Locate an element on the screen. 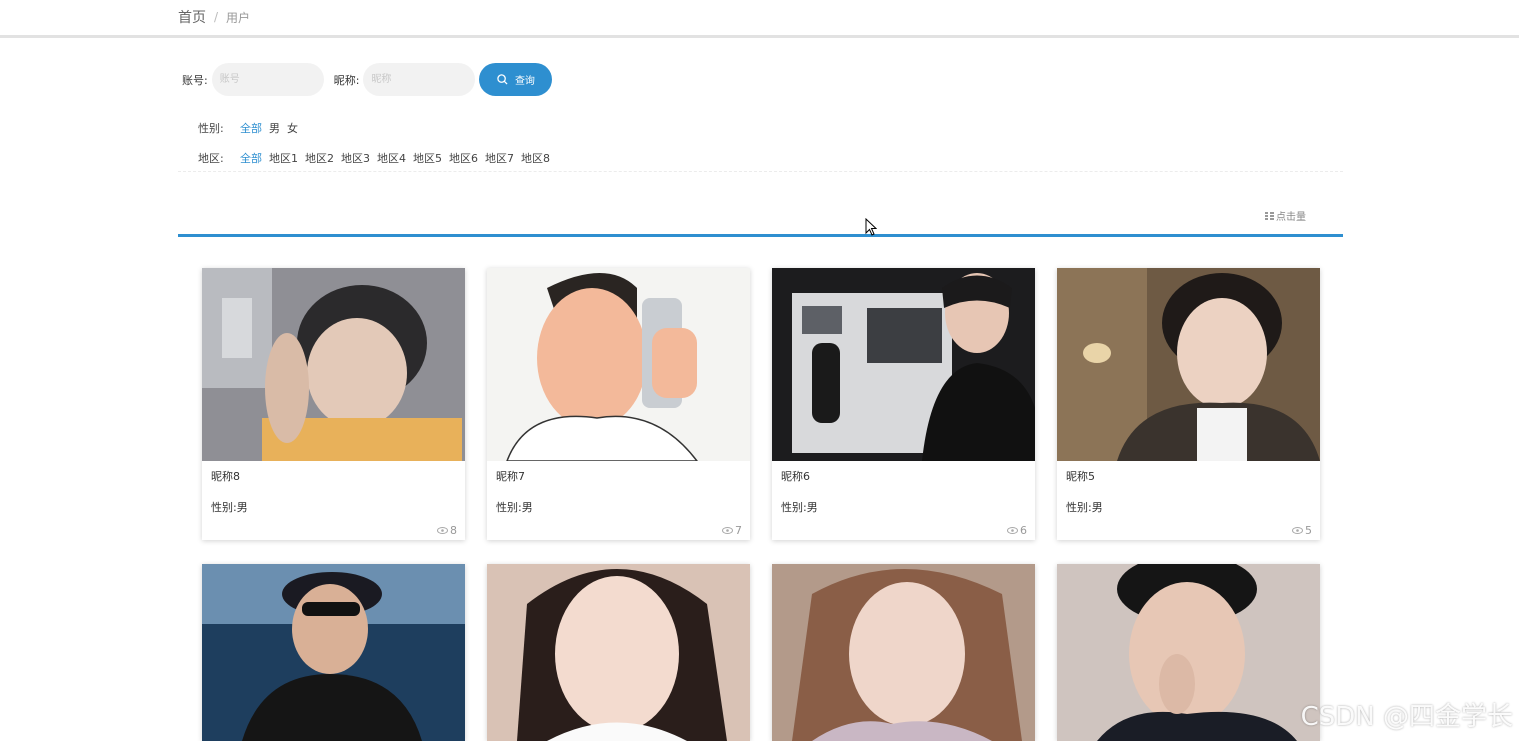 This screenshot has height=741, width=1519. gender-filter-label: 性别: is located at coordinates (211, 128).